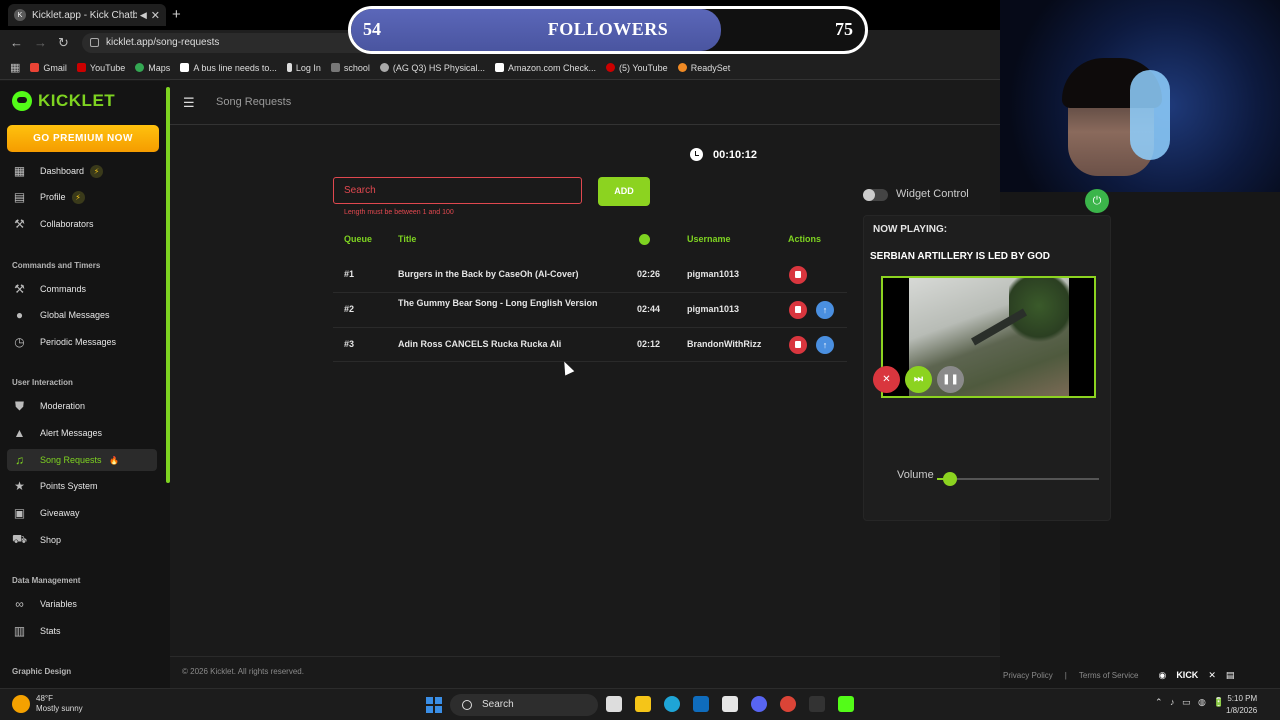 This screenshot has width=1280, height=720. I want to click on reload-icon: ↻, so click(63, 43).